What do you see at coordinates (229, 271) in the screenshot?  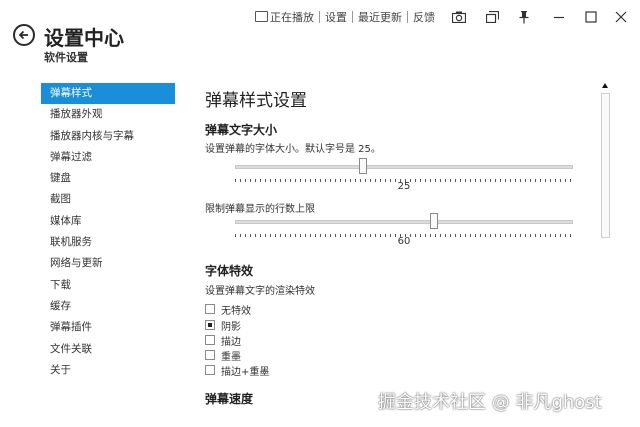 I see `font-effects-heading: 字体特效` at bounding box center [229, 271].